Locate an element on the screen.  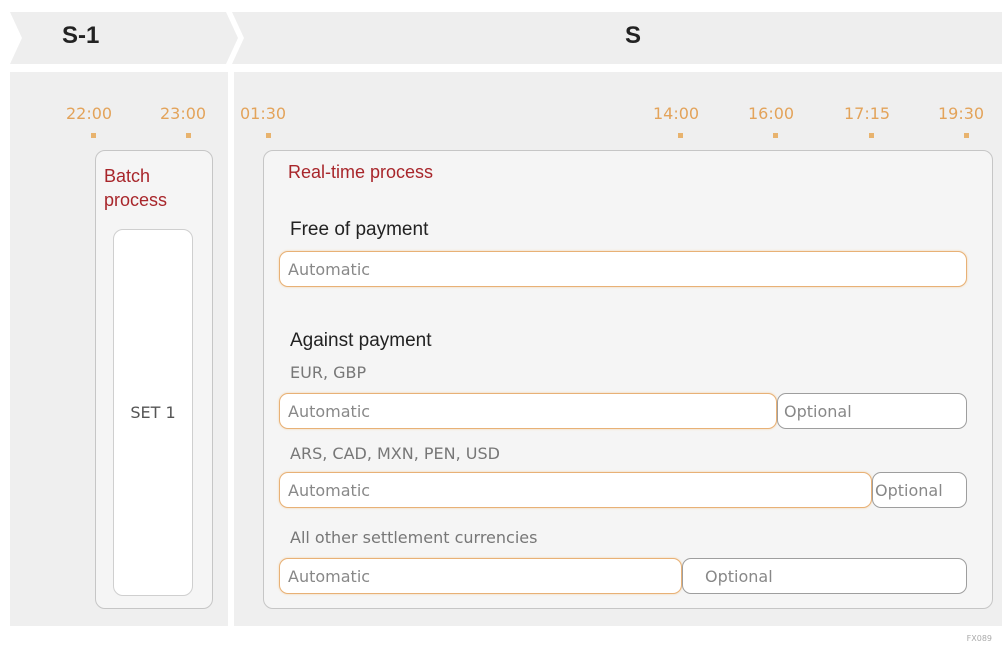
against-payment-heading: Against payment is located at coordinates (361, 340).